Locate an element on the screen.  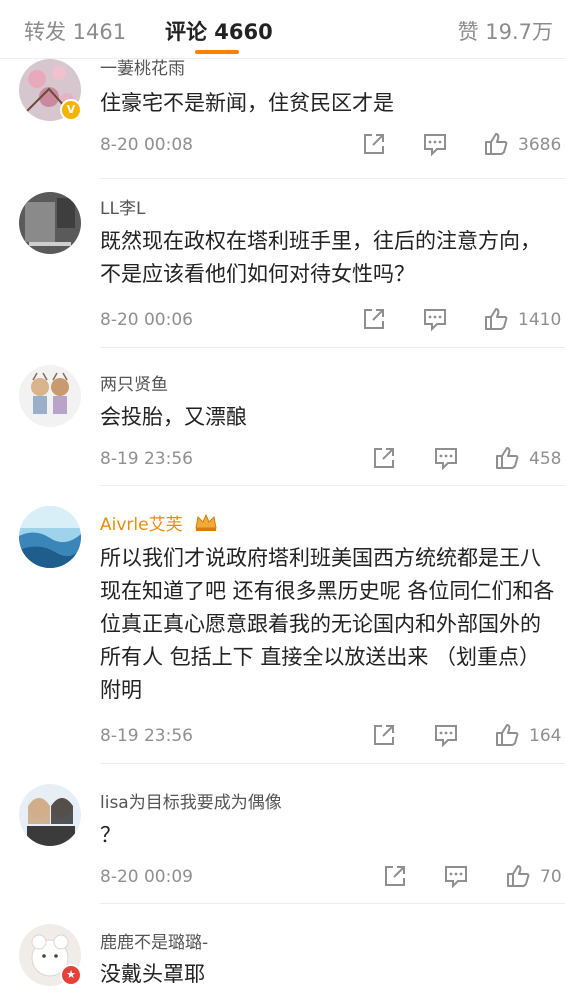
verified-badge-icon: V is located at coordinates (71, 110).